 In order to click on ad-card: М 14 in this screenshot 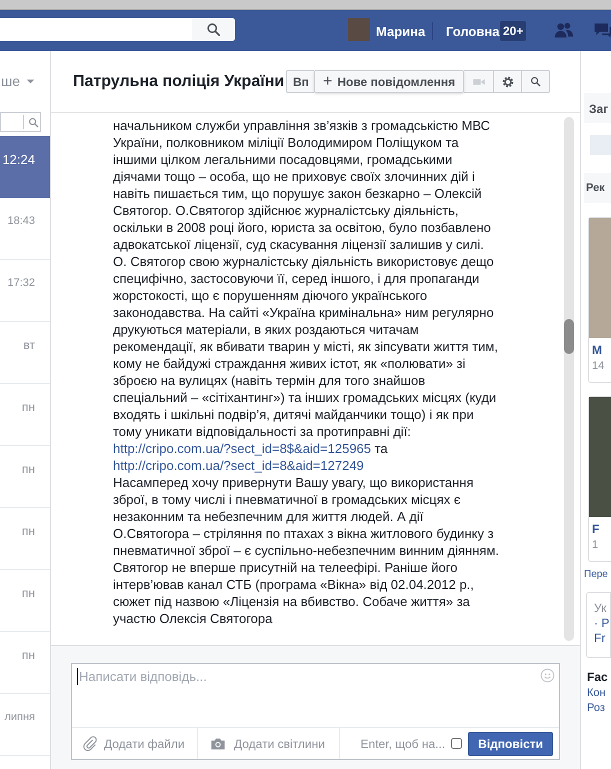, I will do `click(599, 300)`.